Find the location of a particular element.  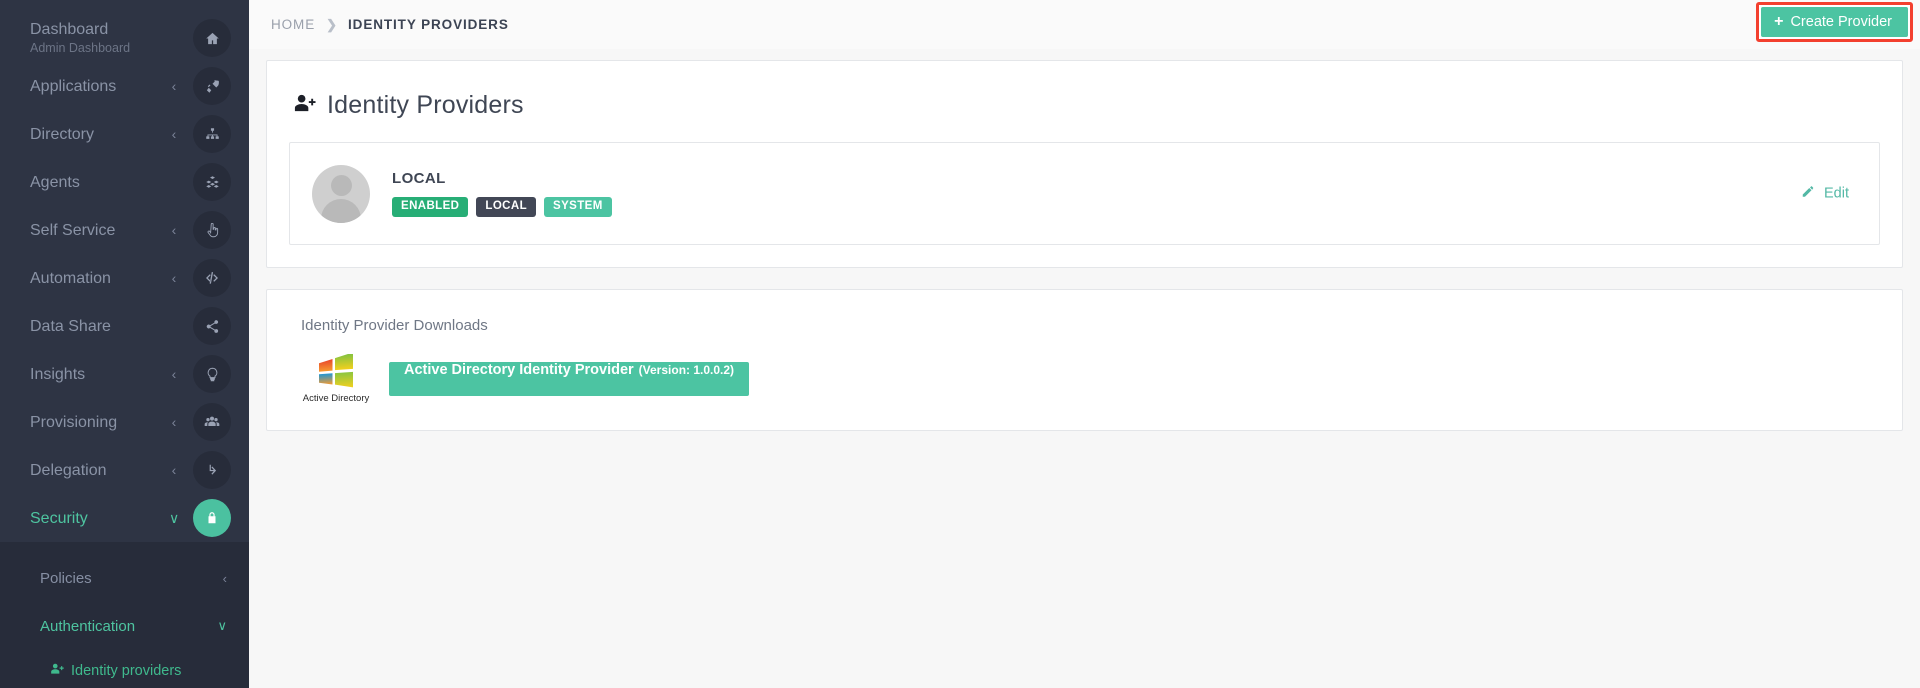

sidebar-item-directory: Directory ‹ is located at coordinates (124, 134).